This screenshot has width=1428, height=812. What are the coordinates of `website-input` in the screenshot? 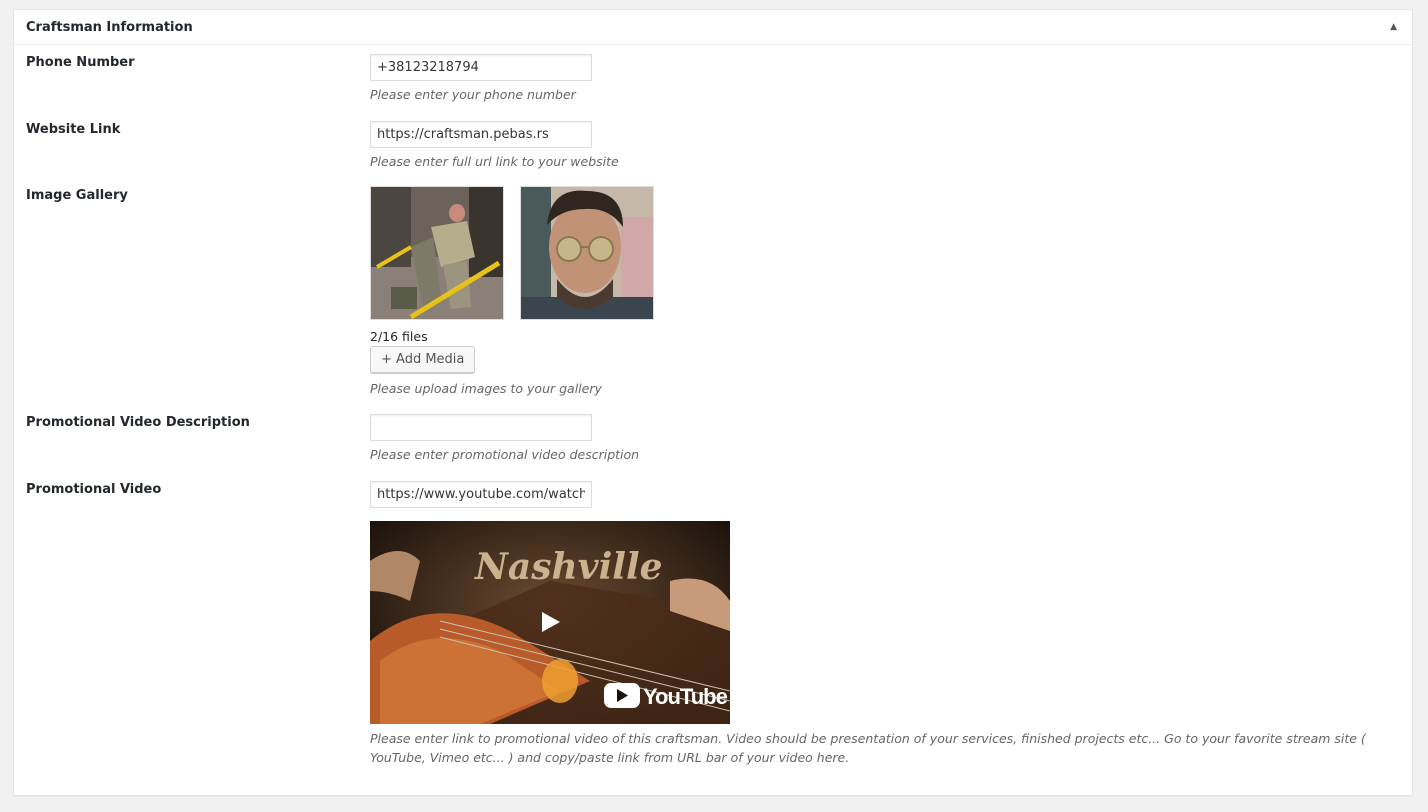 It's located at (481, 134).